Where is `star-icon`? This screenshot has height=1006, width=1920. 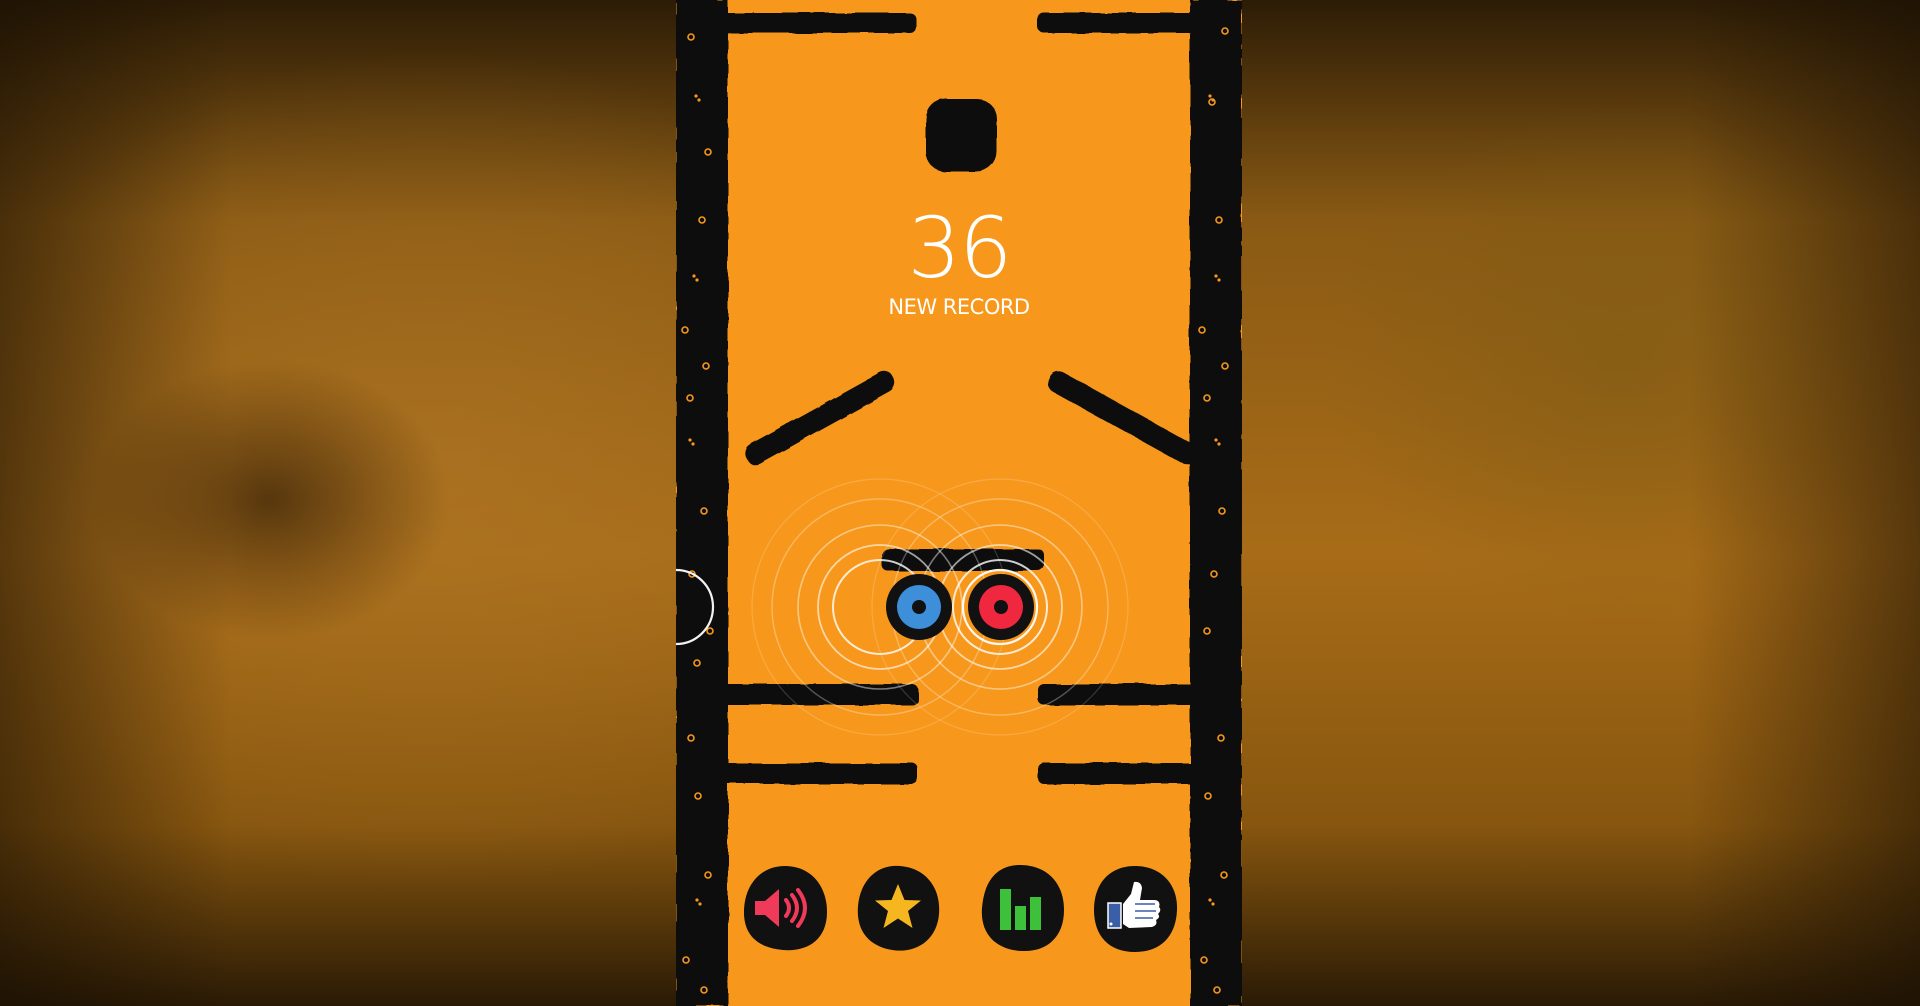 star-icon is located at coordinates (898, 906).